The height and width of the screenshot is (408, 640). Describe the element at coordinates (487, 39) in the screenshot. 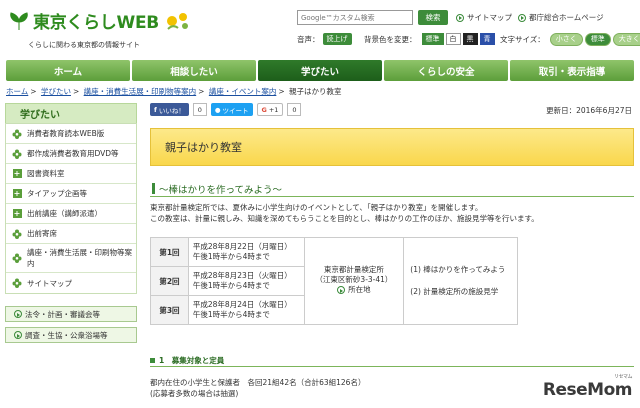

I see `bg-blue-button: 青` at that location.